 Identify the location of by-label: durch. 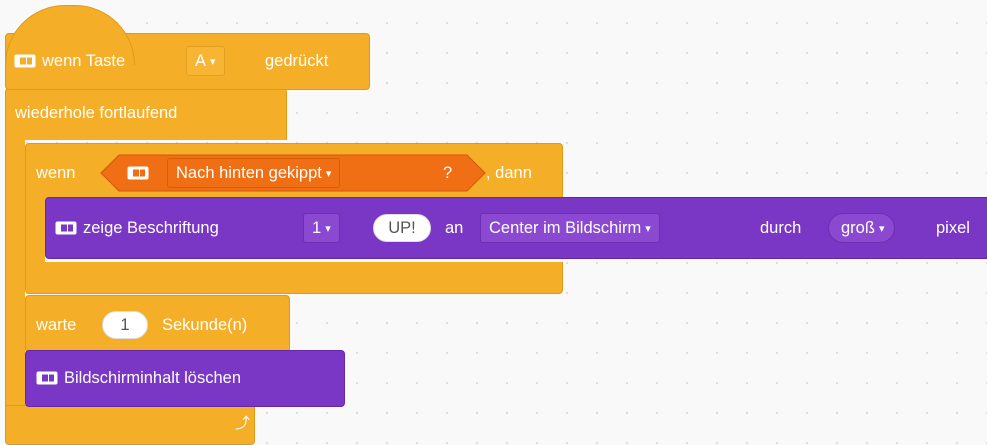
(781, 228).